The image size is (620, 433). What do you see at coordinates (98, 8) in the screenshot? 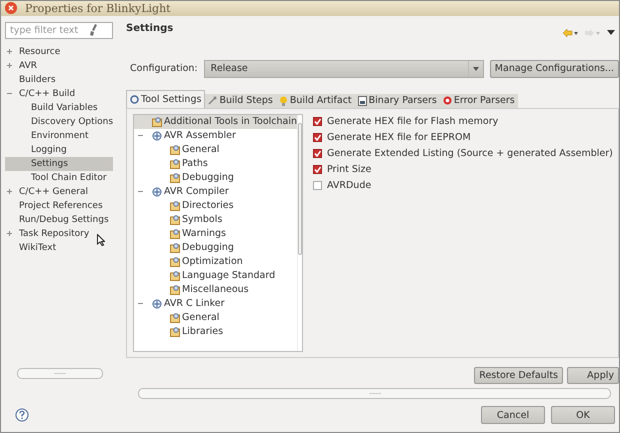
I see `window-title: Properties for BlinkyLight` at bounding box center [98, 8].